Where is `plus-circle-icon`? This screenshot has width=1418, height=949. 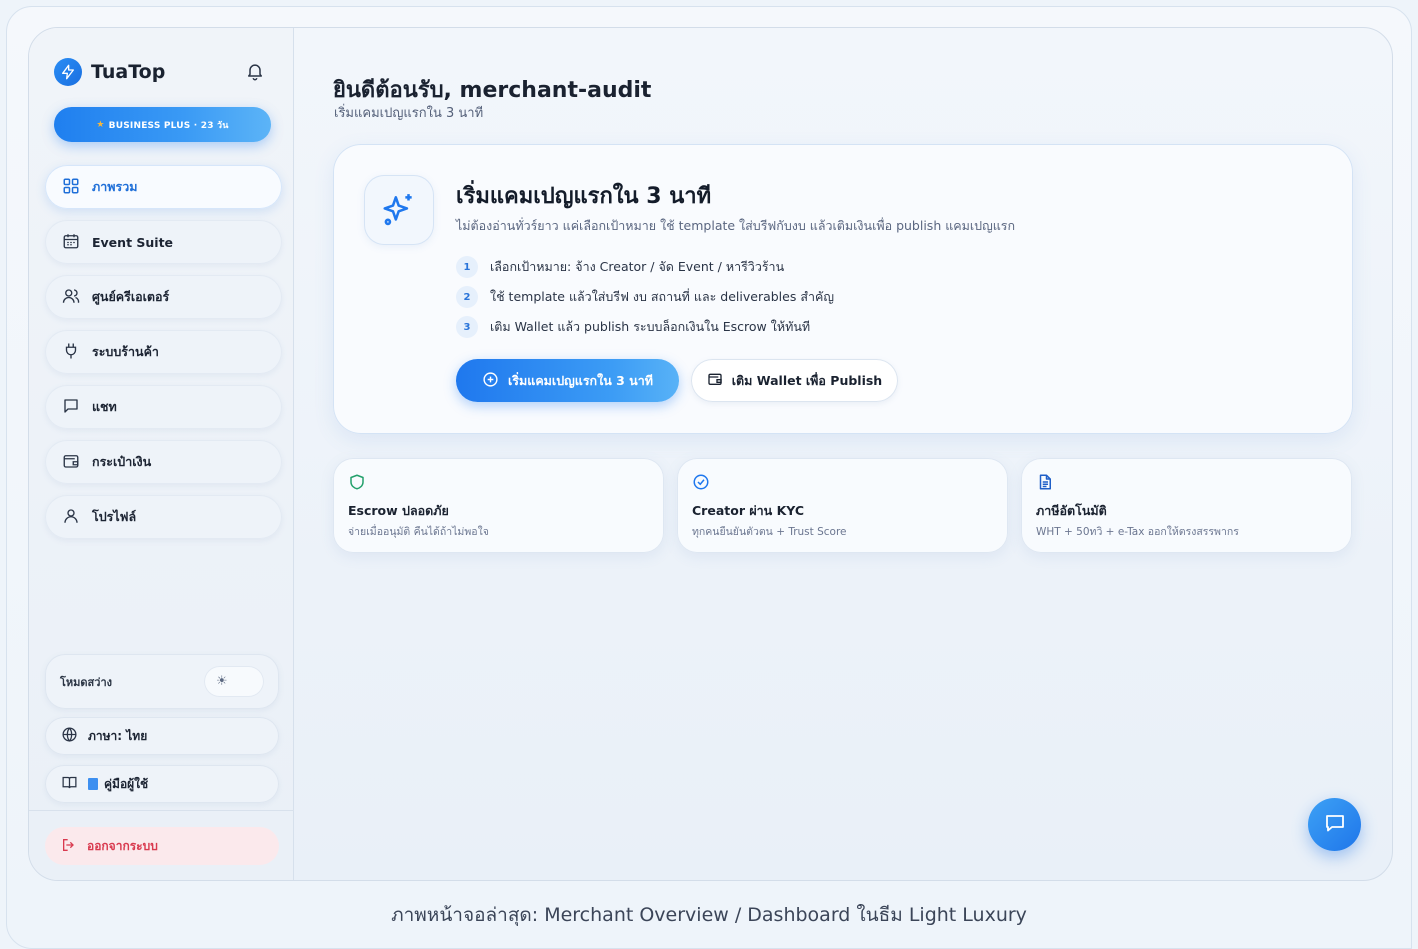 plus-circle-icon is located at coordinates (490, 381).